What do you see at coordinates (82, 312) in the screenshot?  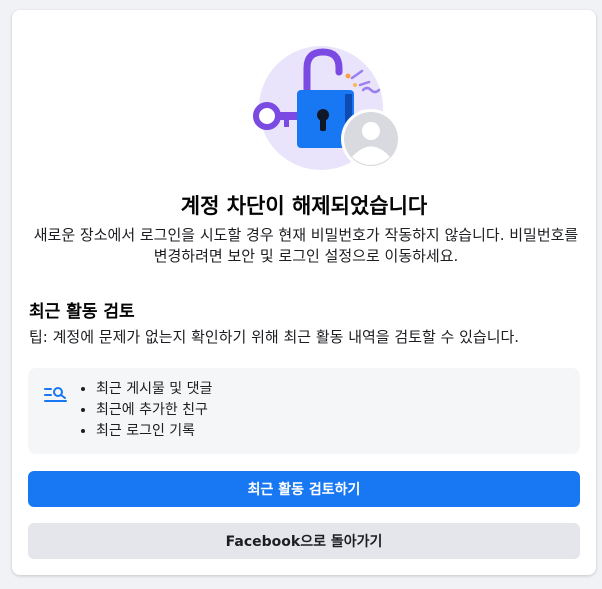 I see `section-title: 최근 활동 검토` at bounding box center [82, 312].